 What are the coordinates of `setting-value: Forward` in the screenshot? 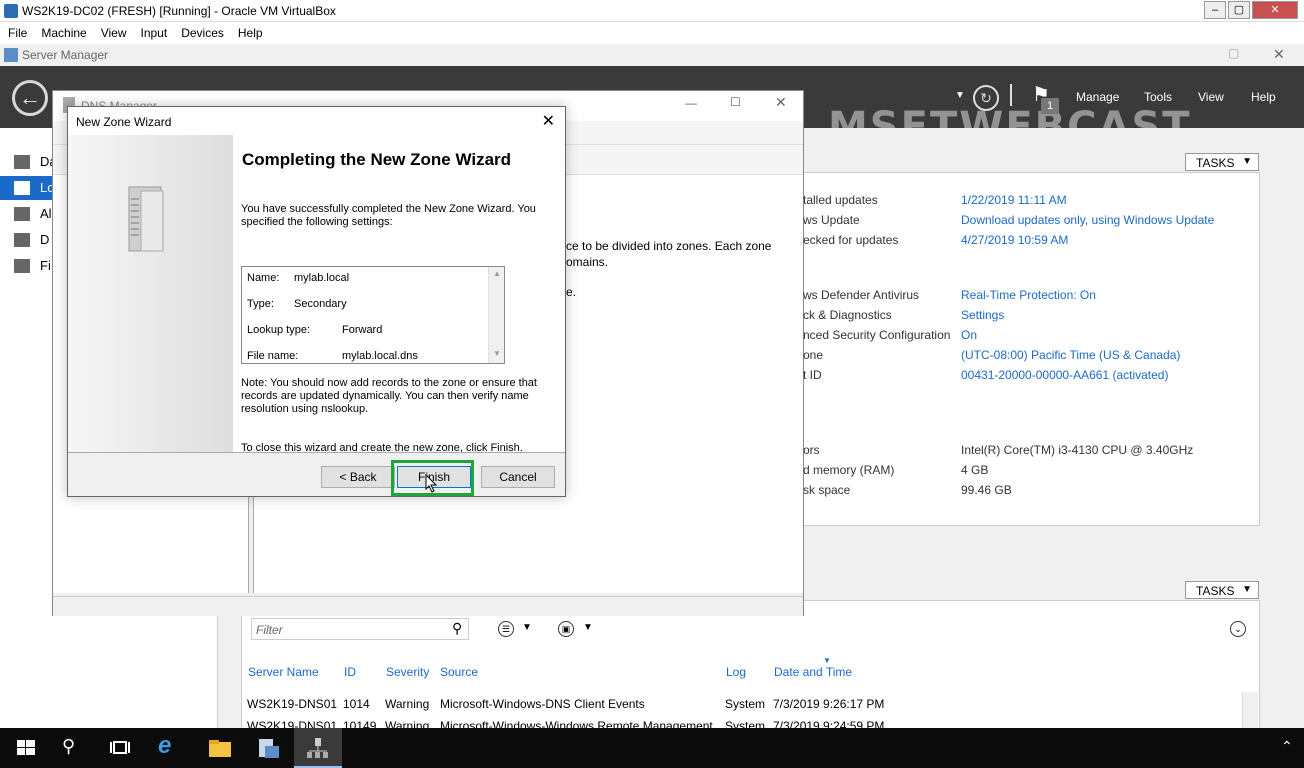 It's located at (362, 330).